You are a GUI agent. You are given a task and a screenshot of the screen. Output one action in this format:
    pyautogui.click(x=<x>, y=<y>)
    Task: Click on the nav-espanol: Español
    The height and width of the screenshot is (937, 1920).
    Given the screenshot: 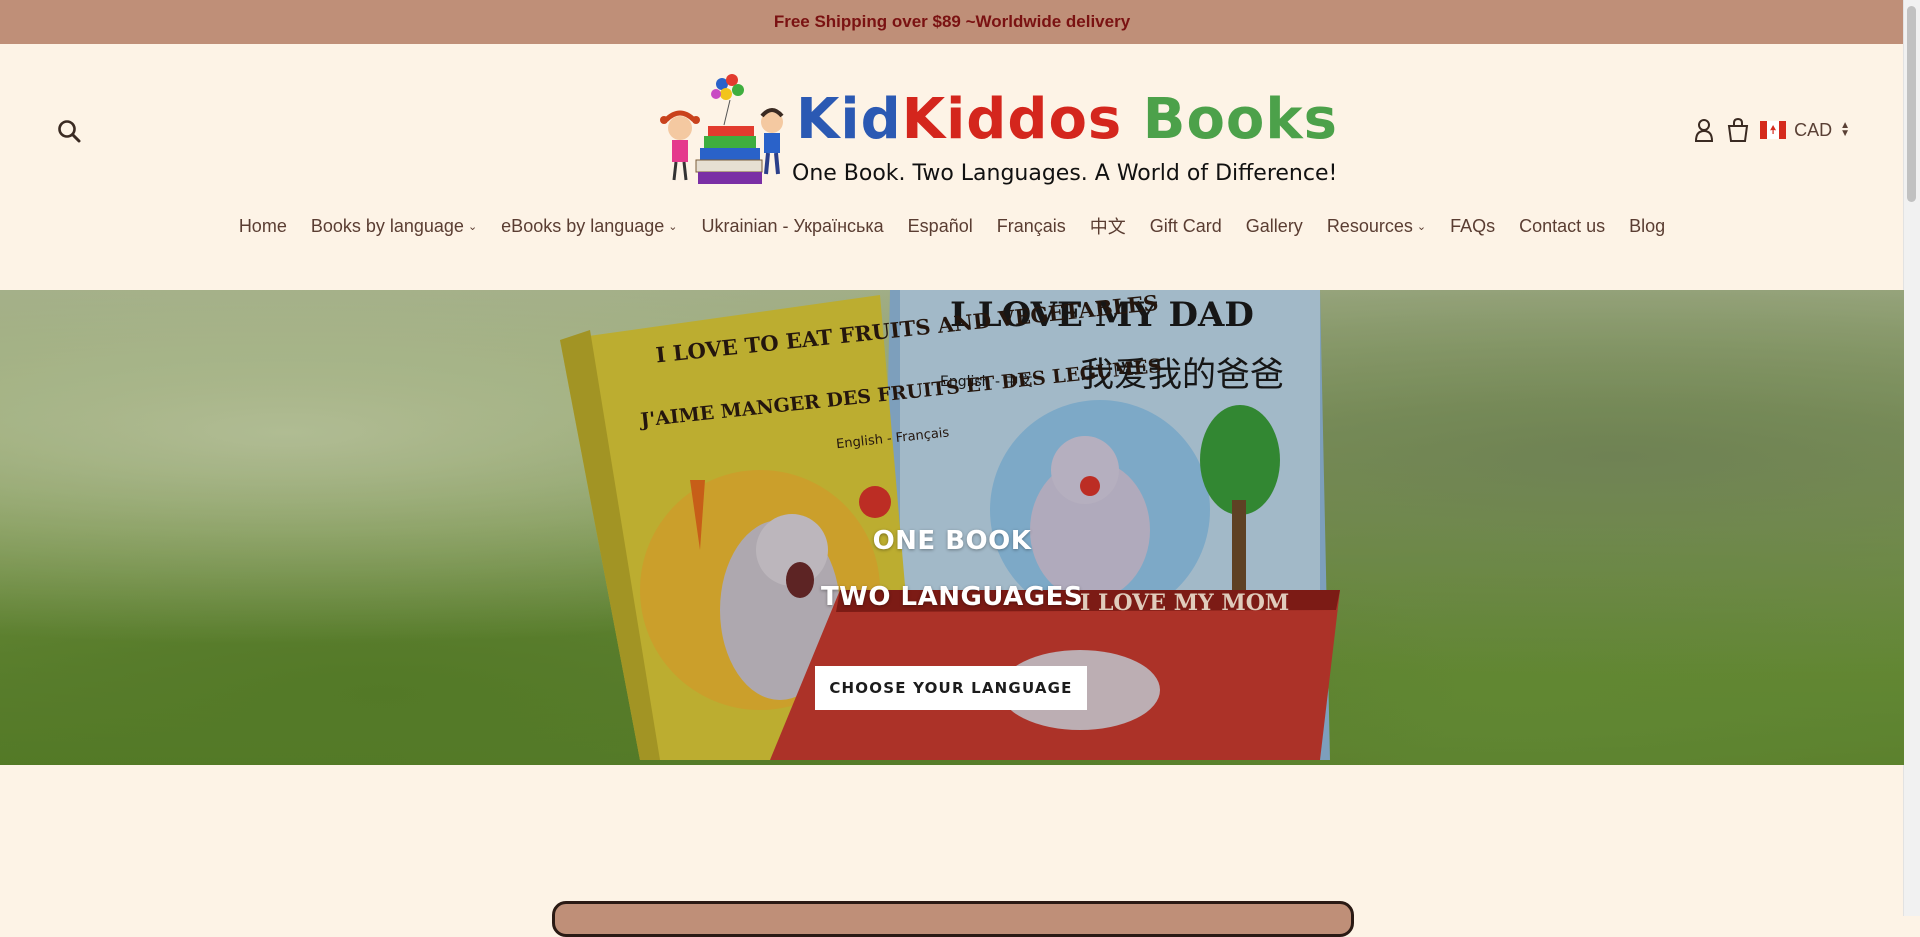 What is the action you would take?
    pyautogui.click(x=940, y=226)
    